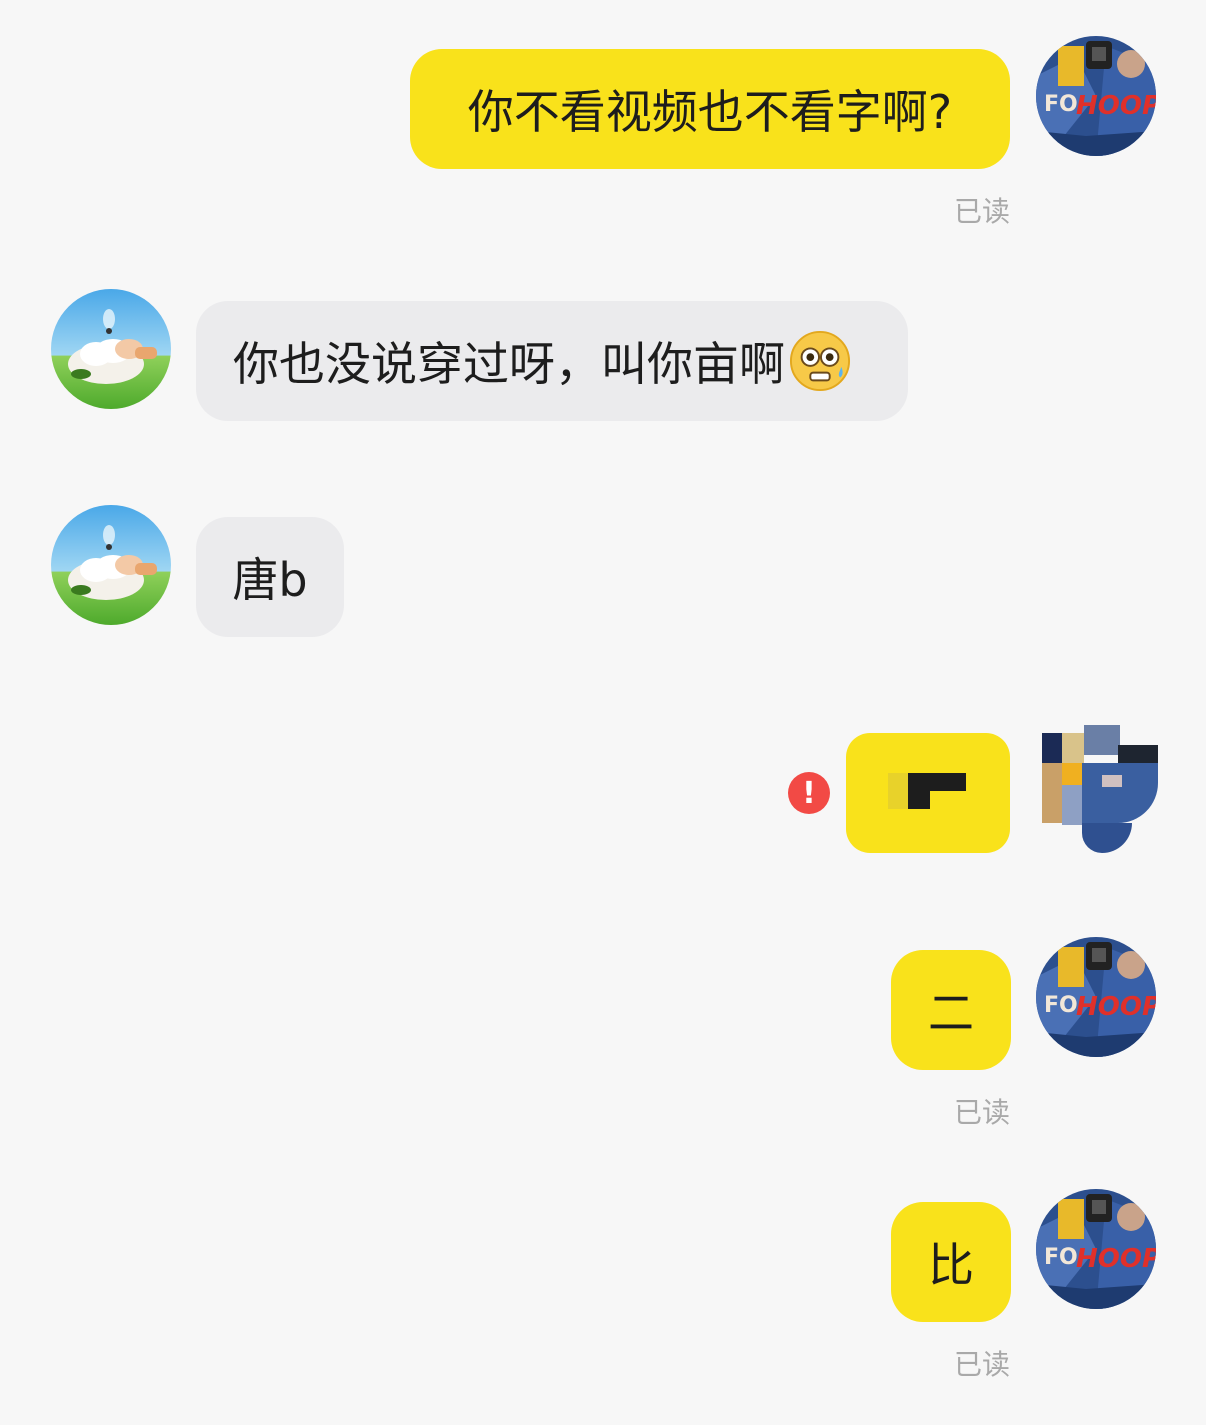  I want to click on message-bubble-theirs: 唐b, so click(270, 577).